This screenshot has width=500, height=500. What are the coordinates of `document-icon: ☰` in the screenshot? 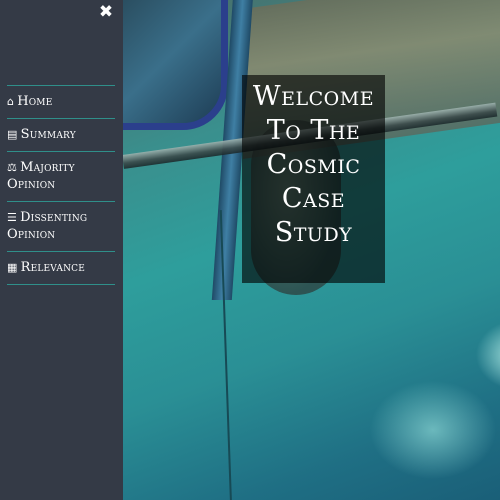 It's located at (12, 217).